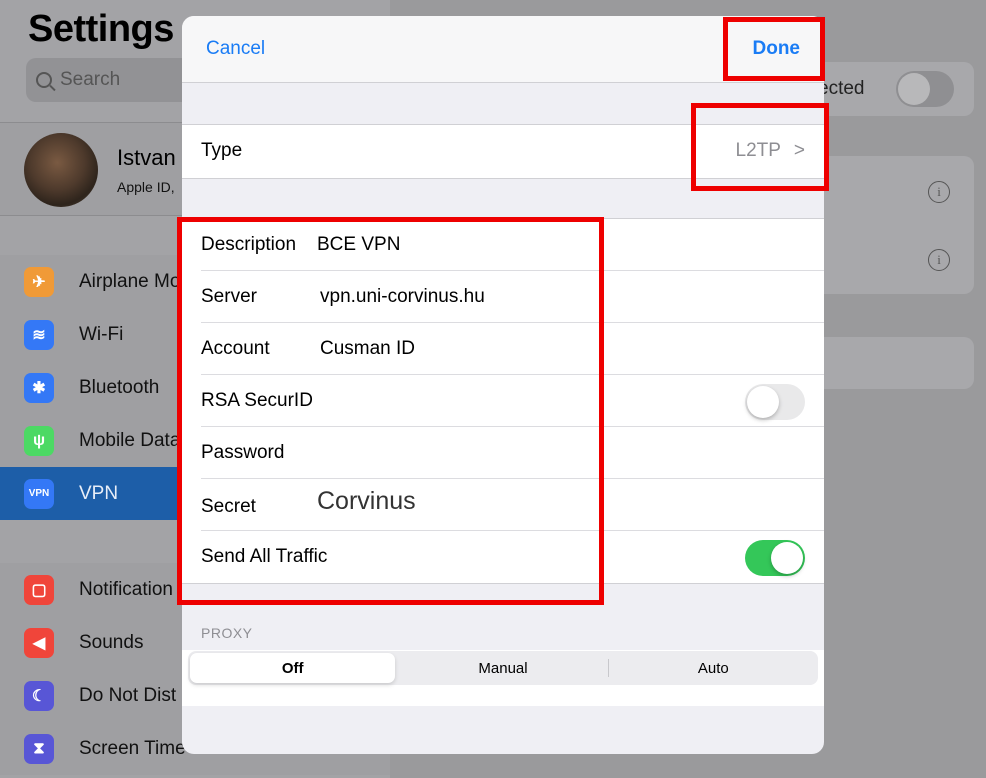 This screenshot has width=986, height=778. Describe the element at coordinates (222, 150) in the screenshot. I see `type-label: Type` at that location.